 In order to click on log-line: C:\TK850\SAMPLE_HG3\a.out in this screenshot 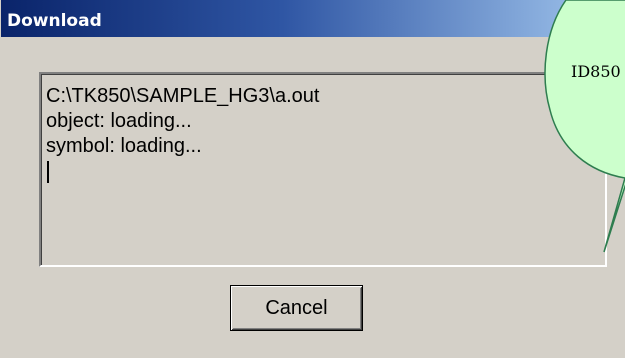, I will do `click(183, 96)`.